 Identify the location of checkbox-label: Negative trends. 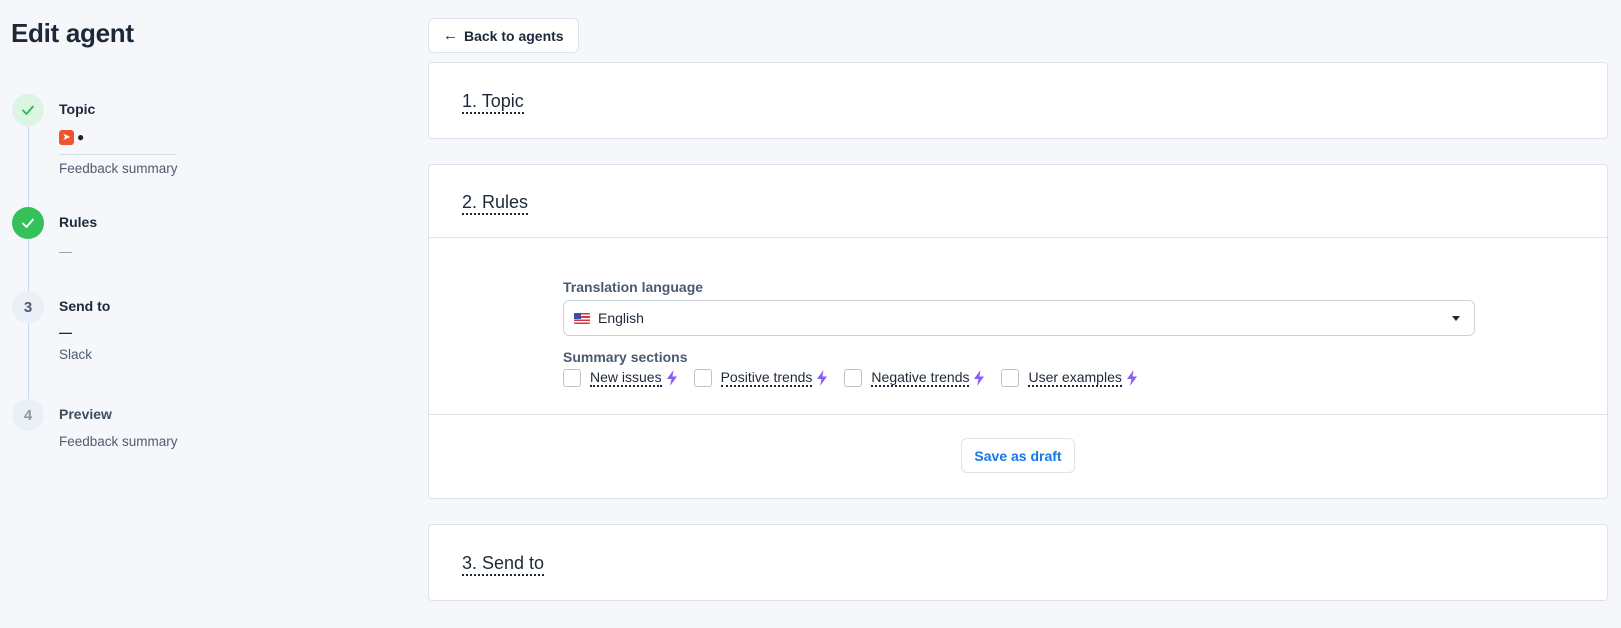
(920, 378).